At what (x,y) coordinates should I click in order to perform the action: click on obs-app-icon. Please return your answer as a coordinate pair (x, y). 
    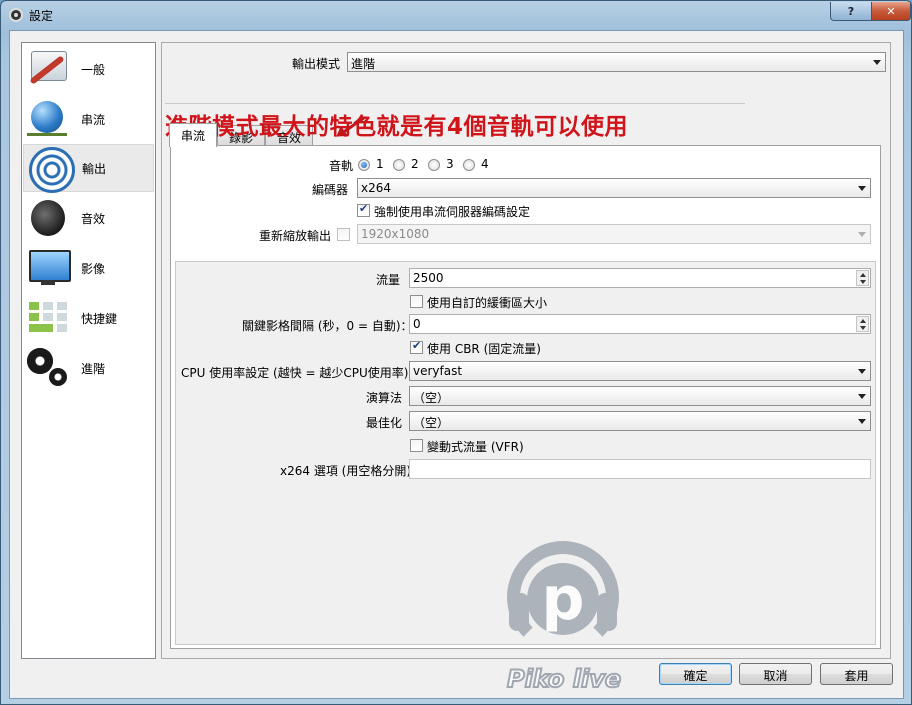
    Looking at the image, I should click on (16, 15).